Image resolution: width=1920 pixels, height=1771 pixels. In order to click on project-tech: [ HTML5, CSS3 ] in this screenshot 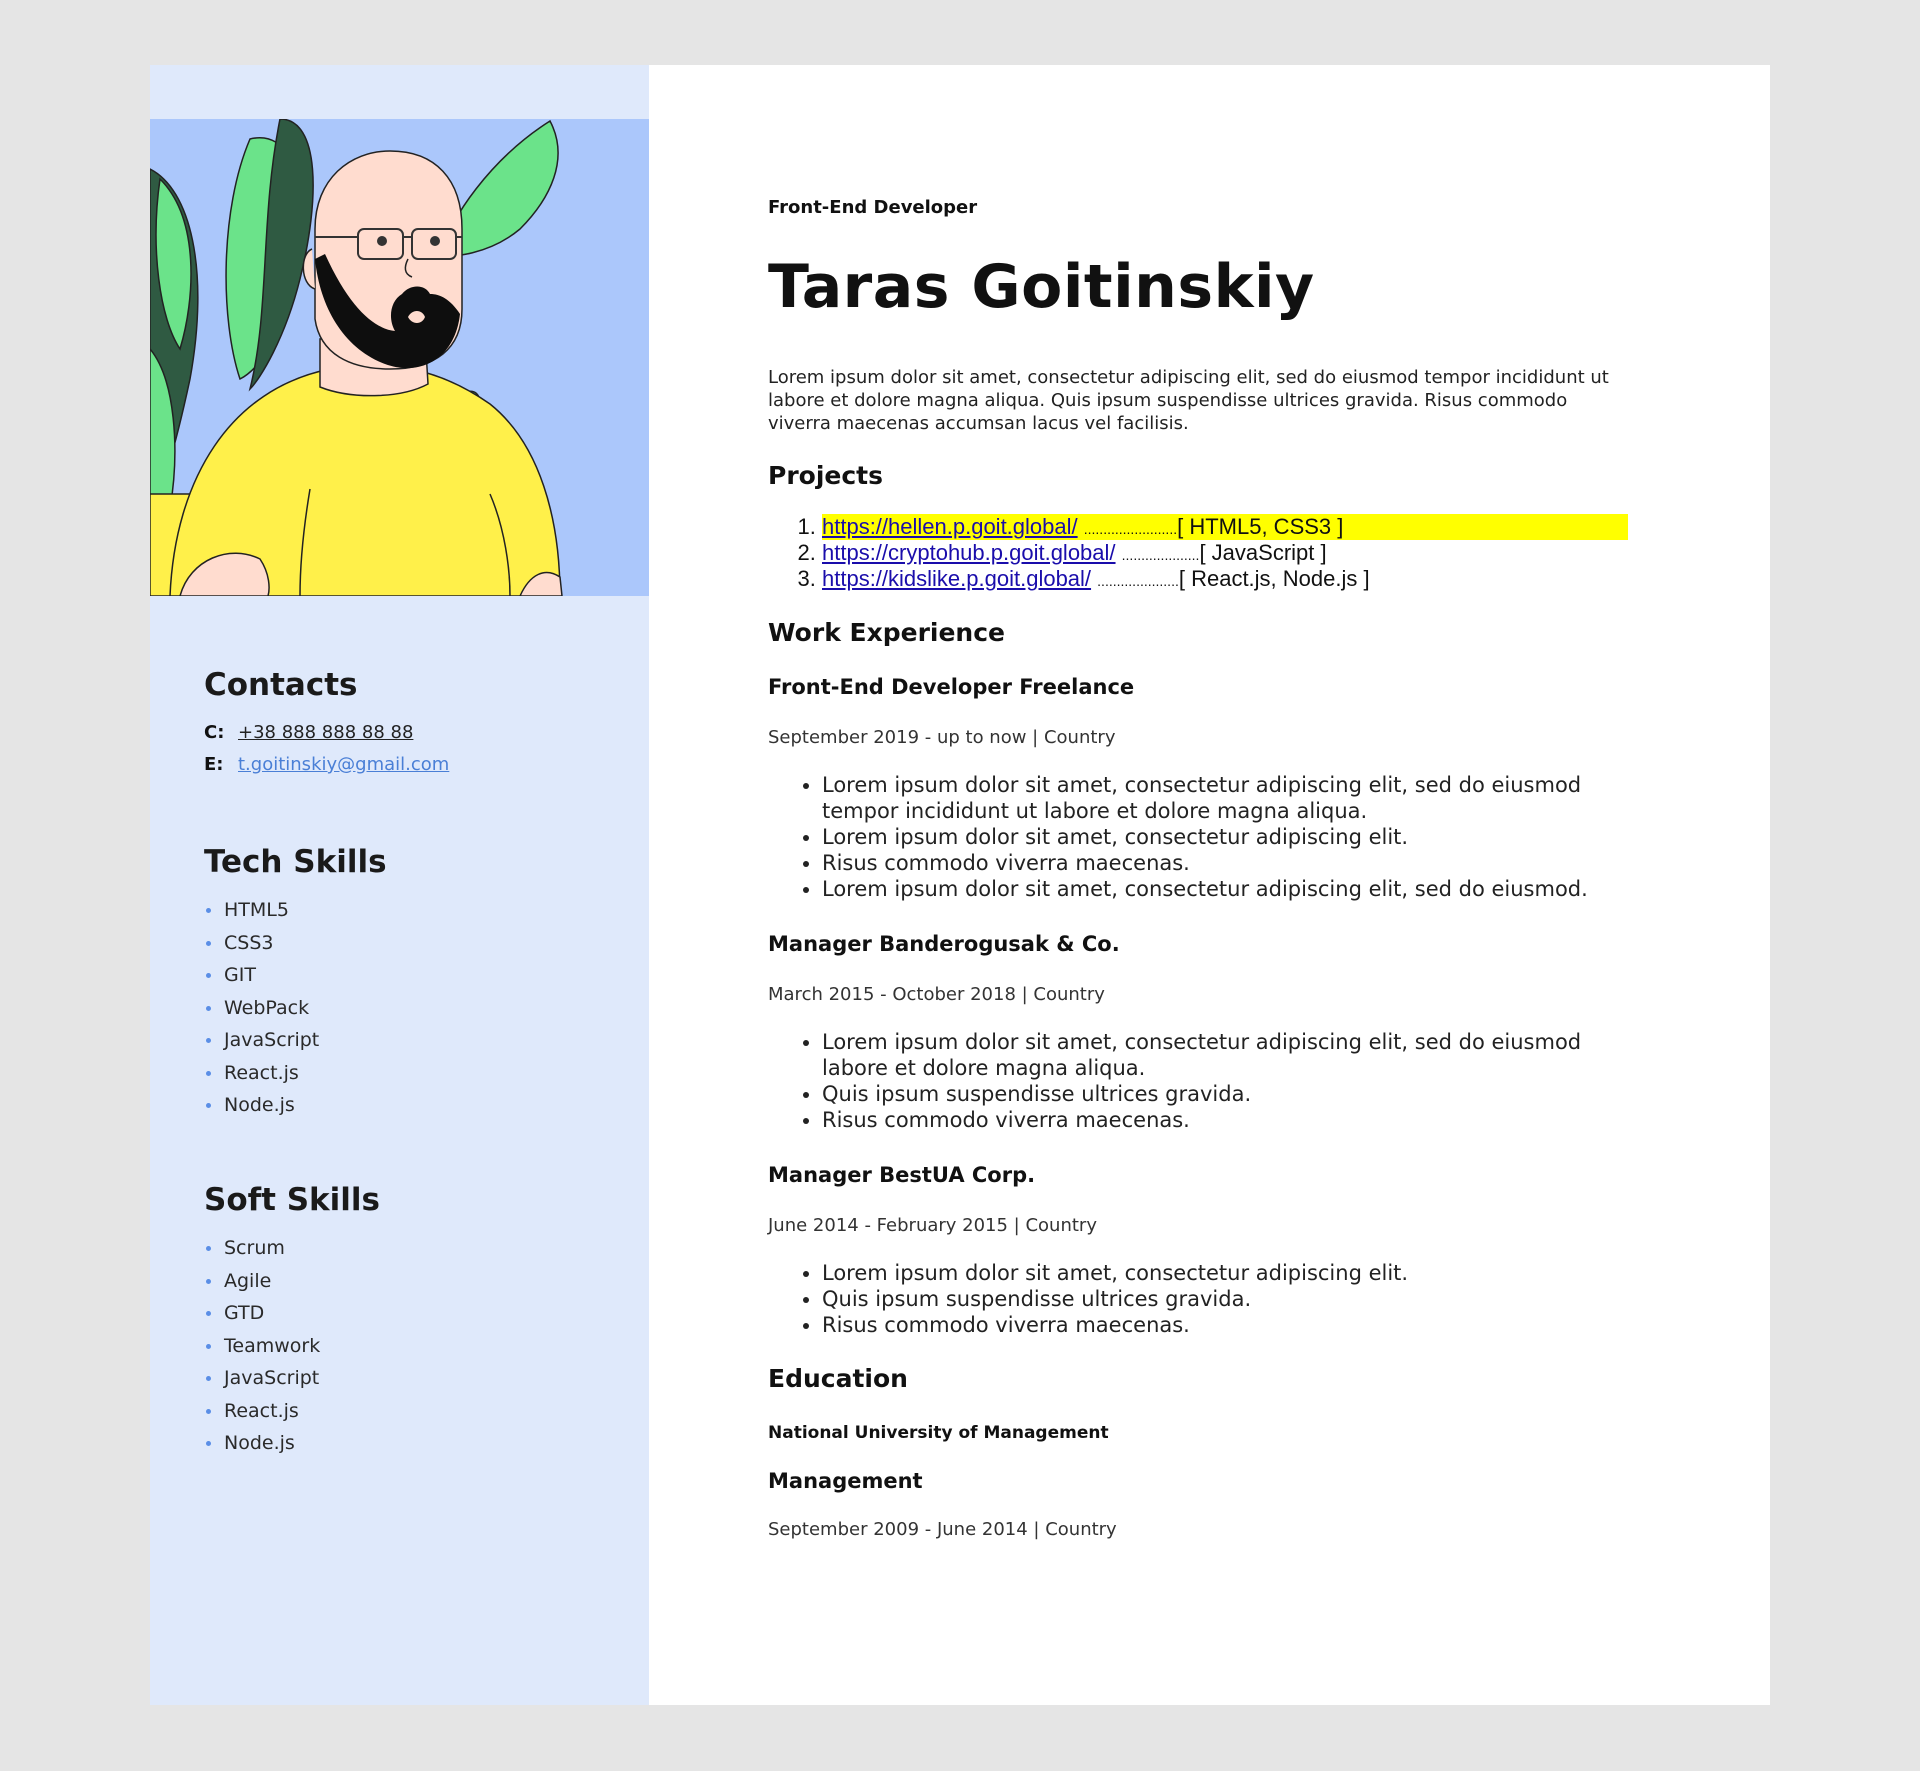, I will do `click(1260, 526)`.